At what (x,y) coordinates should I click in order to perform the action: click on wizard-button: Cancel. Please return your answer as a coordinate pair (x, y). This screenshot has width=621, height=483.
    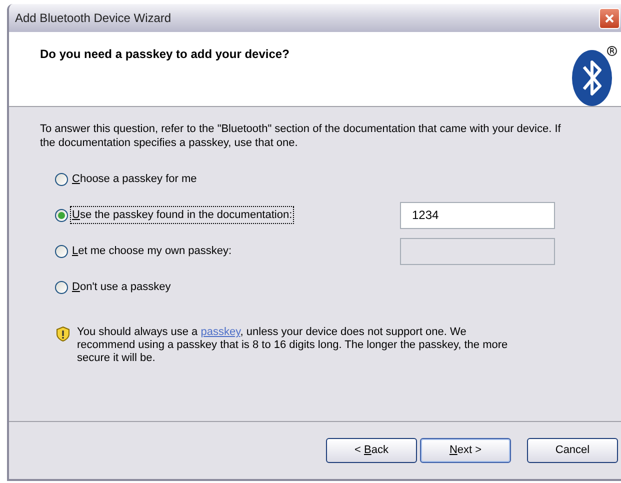
    Looking at the image, I should click on (572, 450).